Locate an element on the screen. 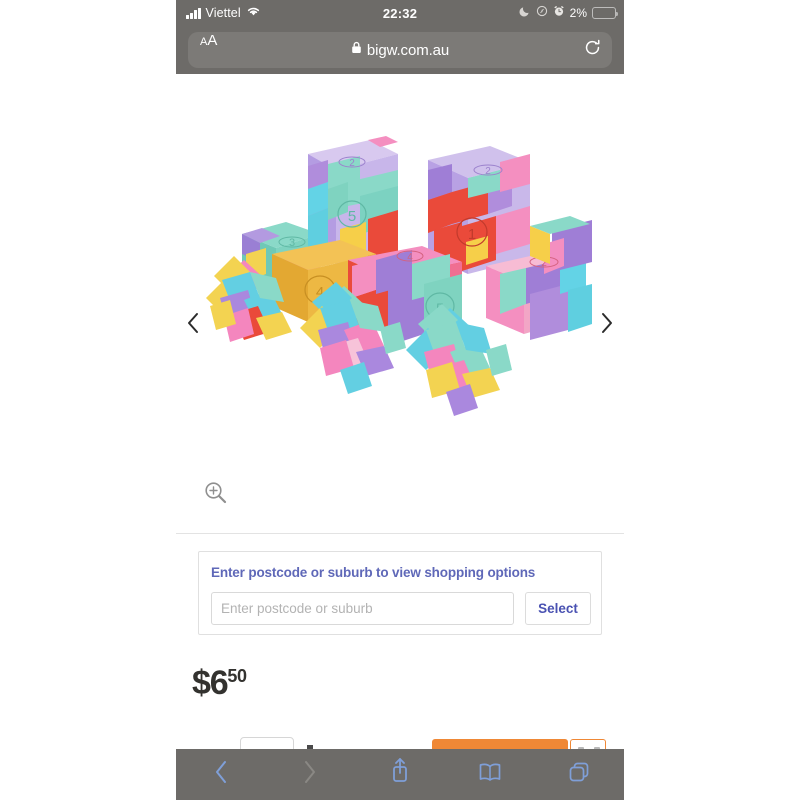 Image resolution: width=800 pixels, height=800 pixels. url-text: bigw.com.au is located at coordinates (408, 50).